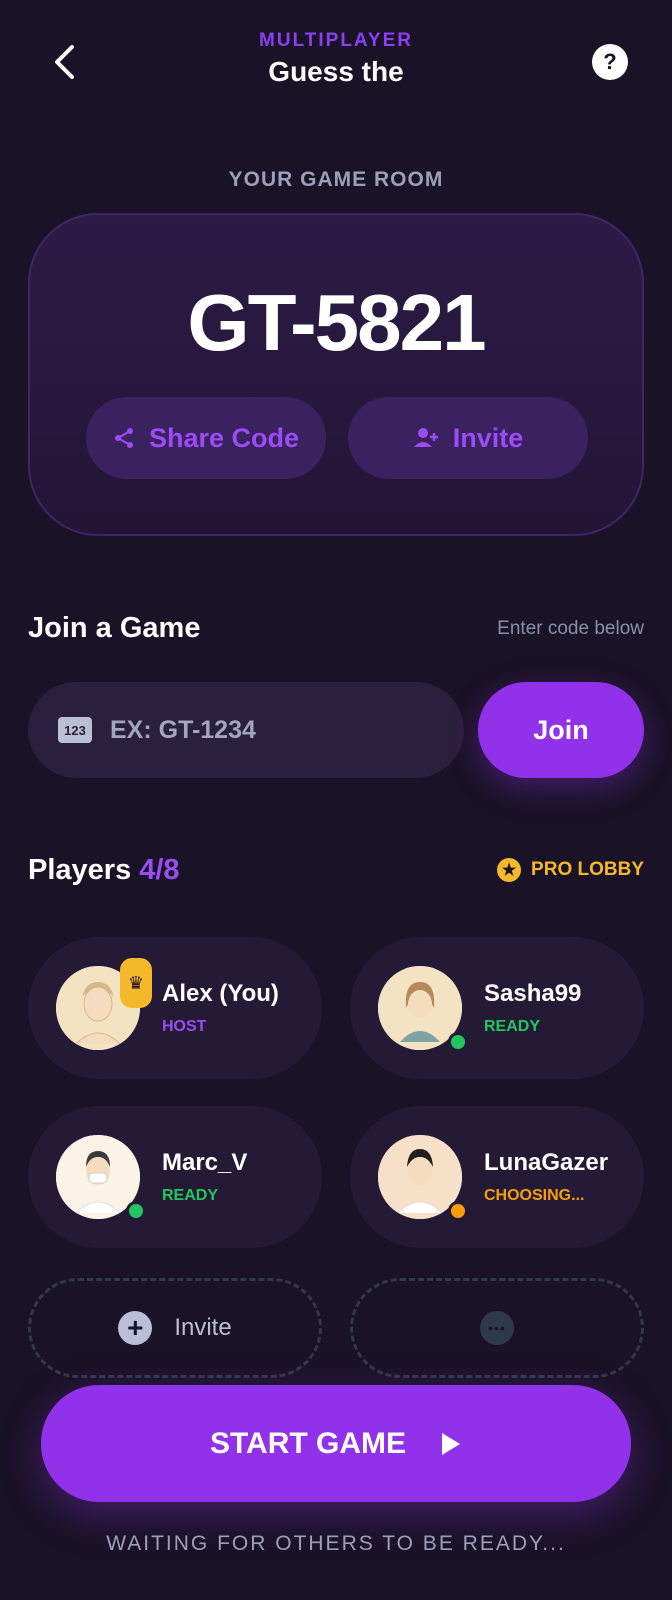  Describe the element at coordinates (336, 71) in the screenshot. I see `page-title: Guess the` at that location.